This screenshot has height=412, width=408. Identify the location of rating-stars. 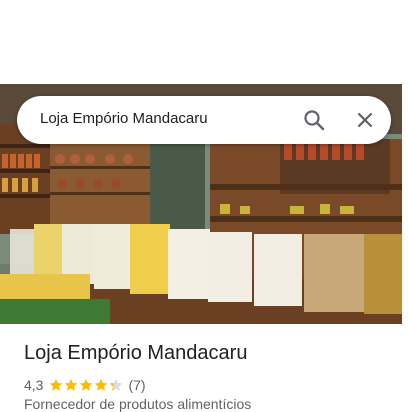
(86, 385).